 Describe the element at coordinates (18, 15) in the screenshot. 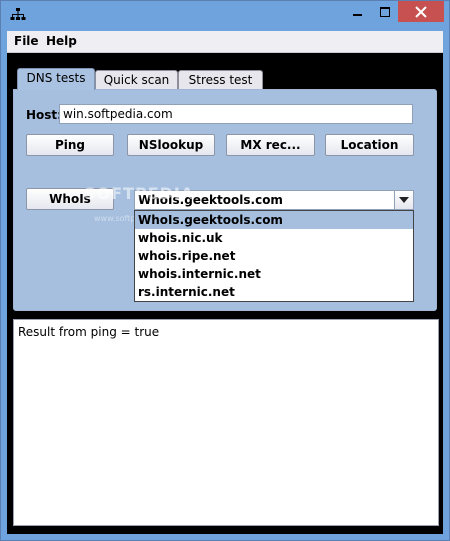

I see `network-icon` at that location.